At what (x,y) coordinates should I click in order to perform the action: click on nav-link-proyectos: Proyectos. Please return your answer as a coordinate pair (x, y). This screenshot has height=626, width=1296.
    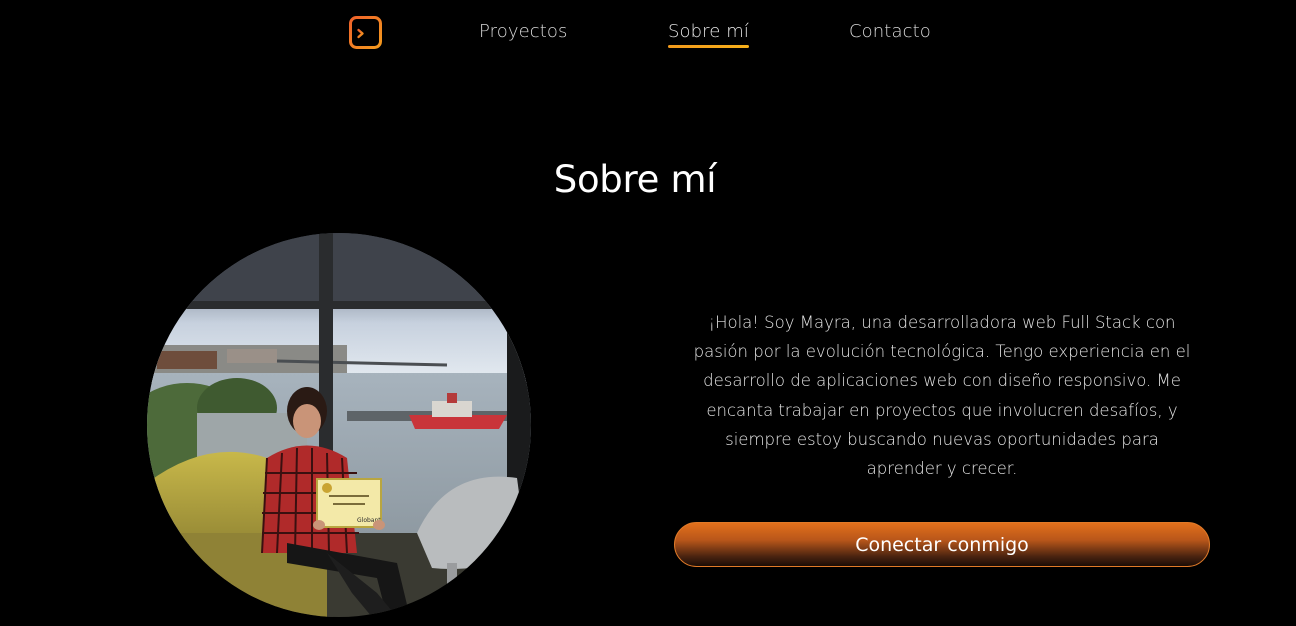
    Looking at the image, I should click on (523, 32).